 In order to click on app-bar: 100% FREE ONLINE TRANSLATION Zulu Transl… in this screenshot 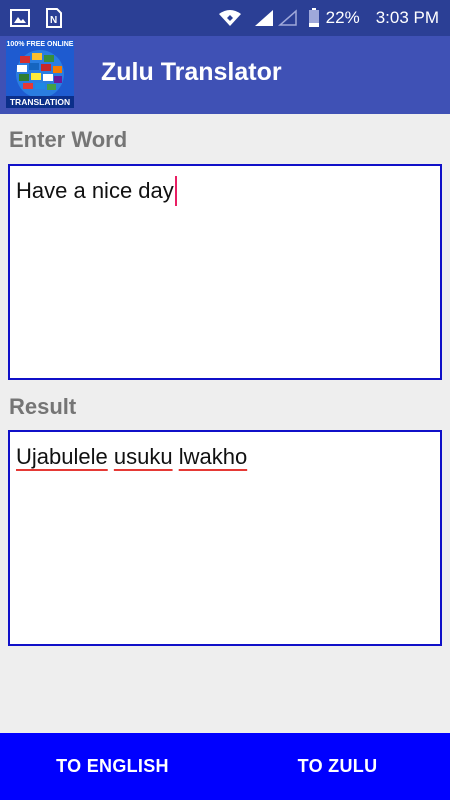, I will do `click(225, 75)`.